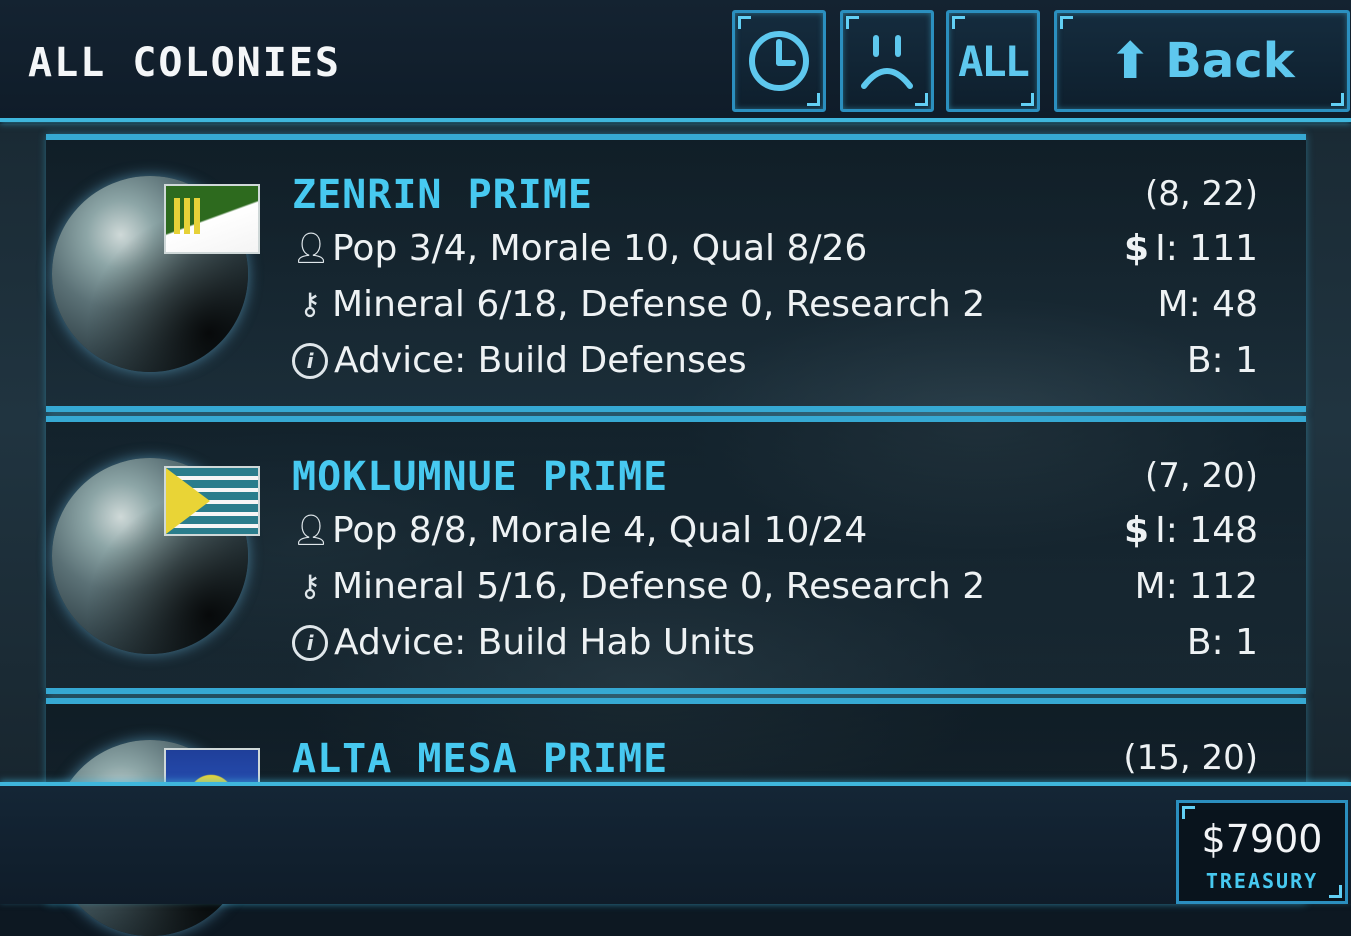 This screenshot has width=1351, height=936. Describe the element at coordinates (1191, 248) in the screenshot. I see `income-stat: $ I: 111` at that location.